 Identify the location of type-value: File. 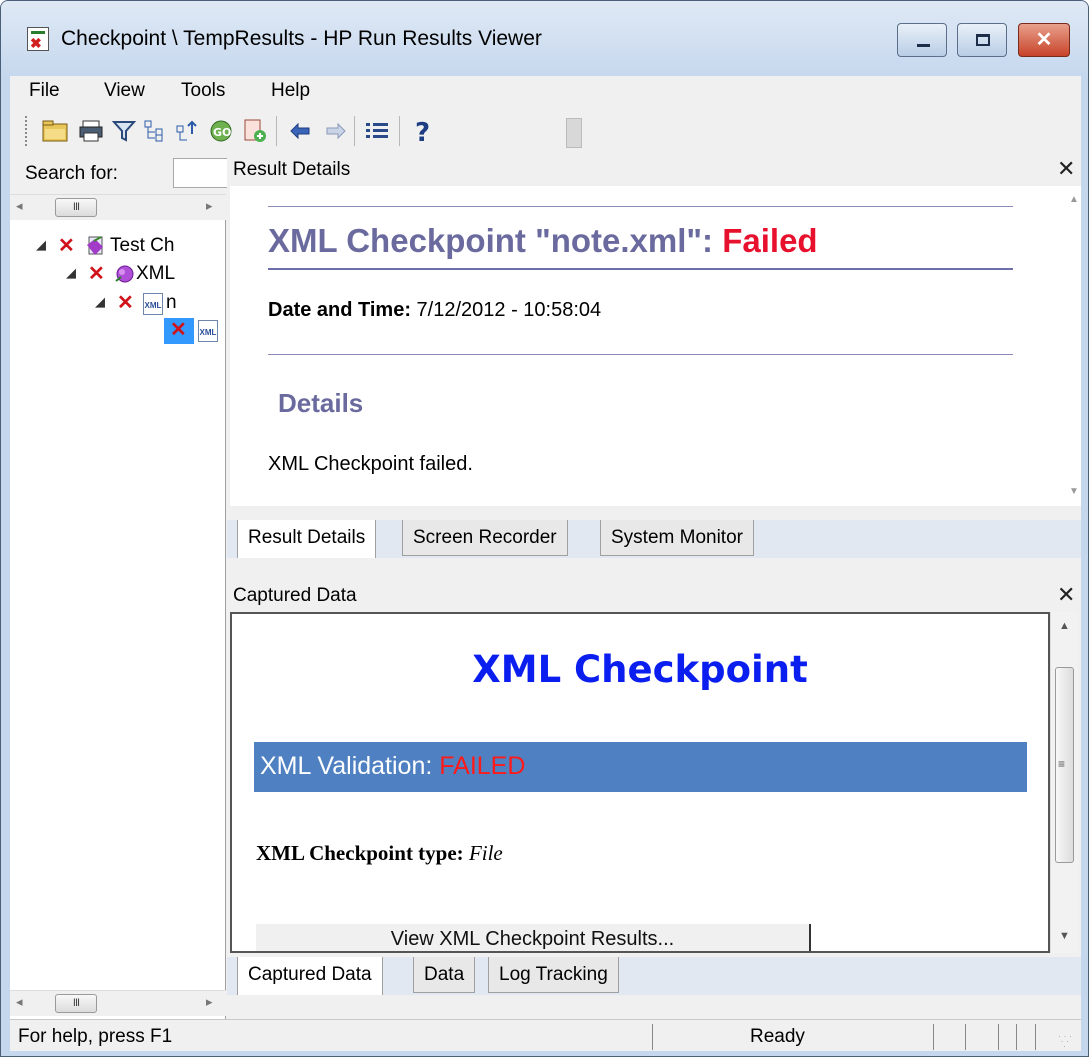
(483, 853).